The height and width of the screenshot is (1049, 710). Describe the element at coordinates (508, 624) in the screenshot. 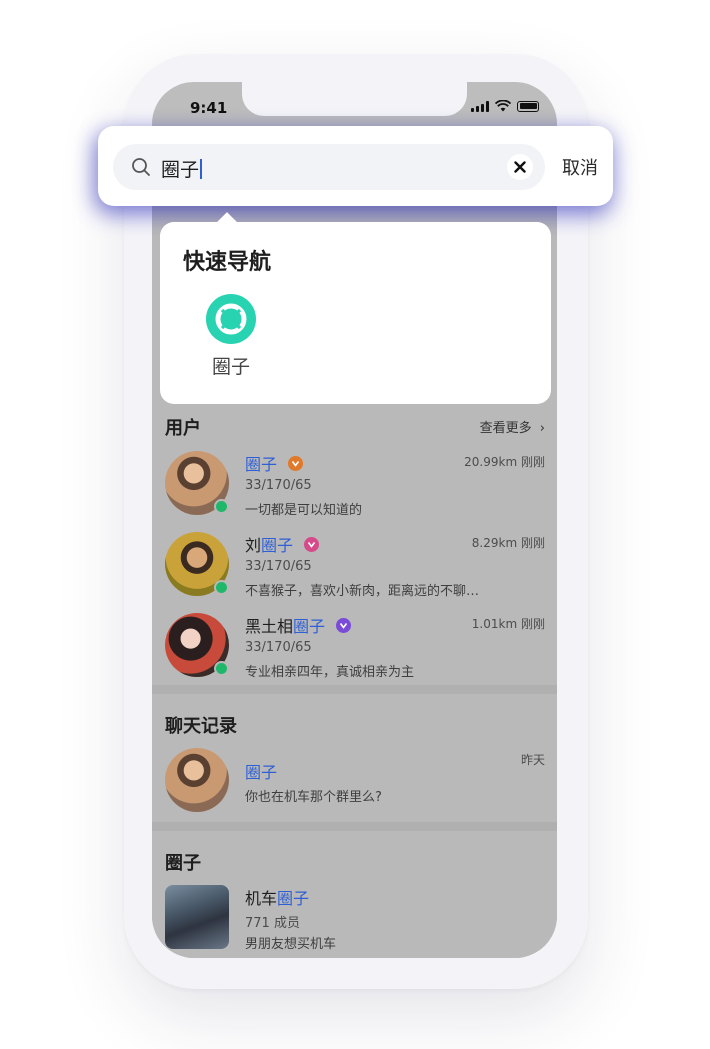

I see `distance-time: 1.01km 刚刚` at that location.